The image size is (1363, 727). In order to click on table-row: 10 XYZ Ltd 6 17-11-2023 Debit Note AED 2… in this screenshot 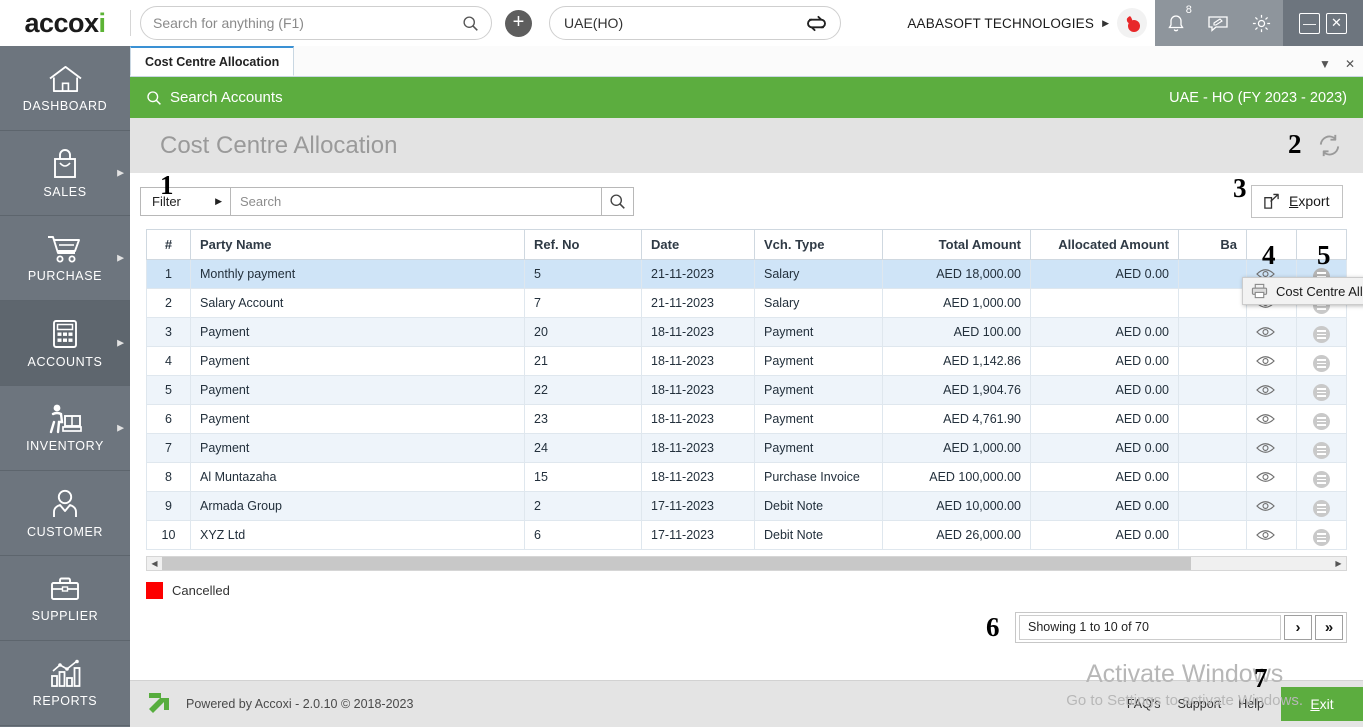, I will do `click(746, 535)`.